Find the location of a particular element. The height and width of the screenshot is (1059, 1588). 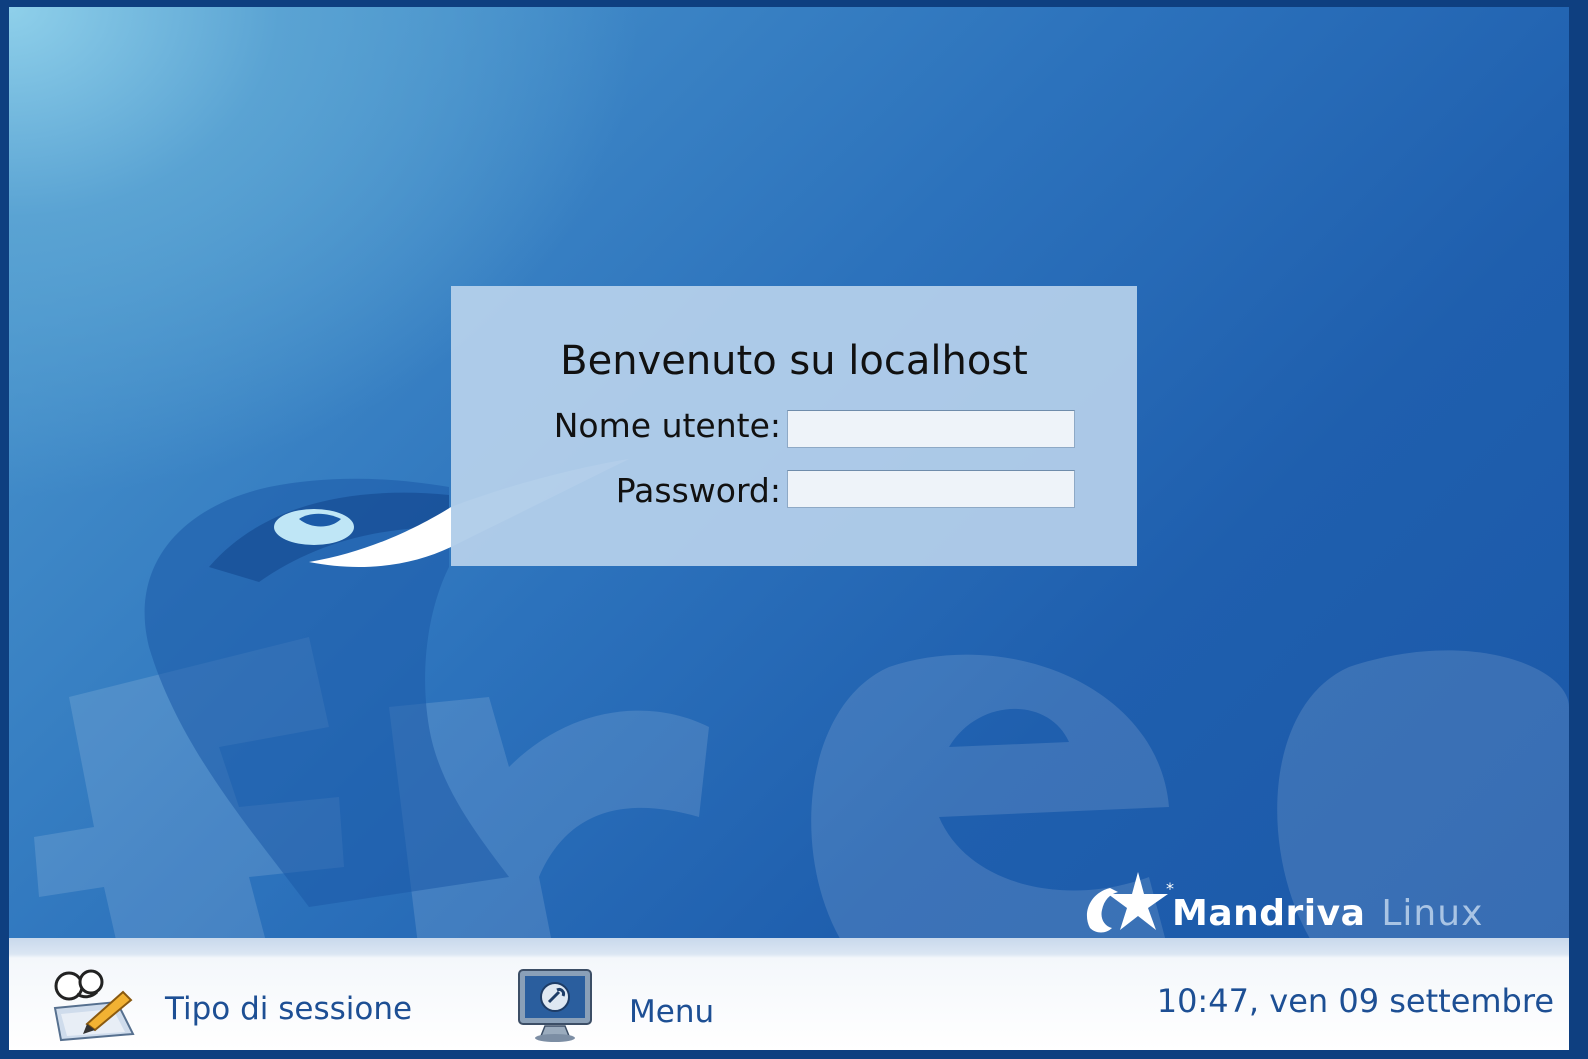

brand-suffix: Linux is located at coordinates (1432, 913).